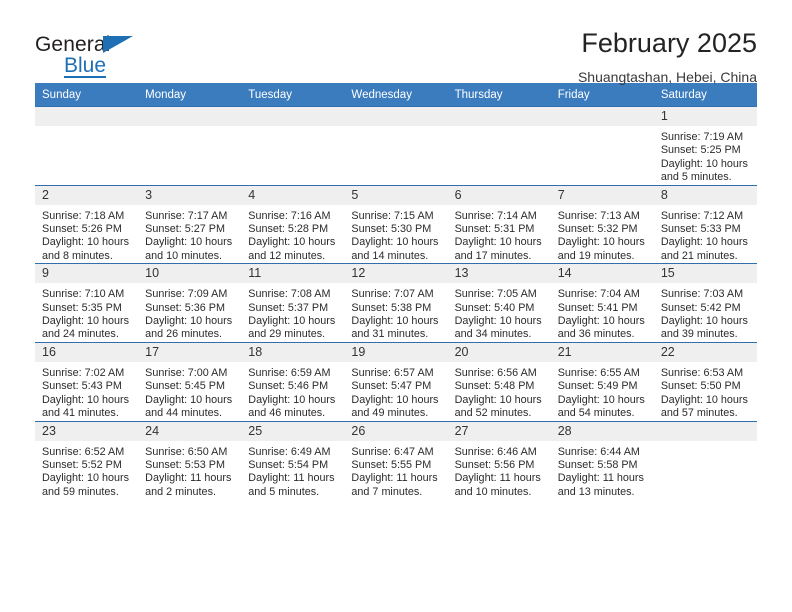  What do you see at coordinates (82, 386) in the screenshot?
I see `sunset-time: Sunset: 5:43 PM` at bounding box center [82, 386].